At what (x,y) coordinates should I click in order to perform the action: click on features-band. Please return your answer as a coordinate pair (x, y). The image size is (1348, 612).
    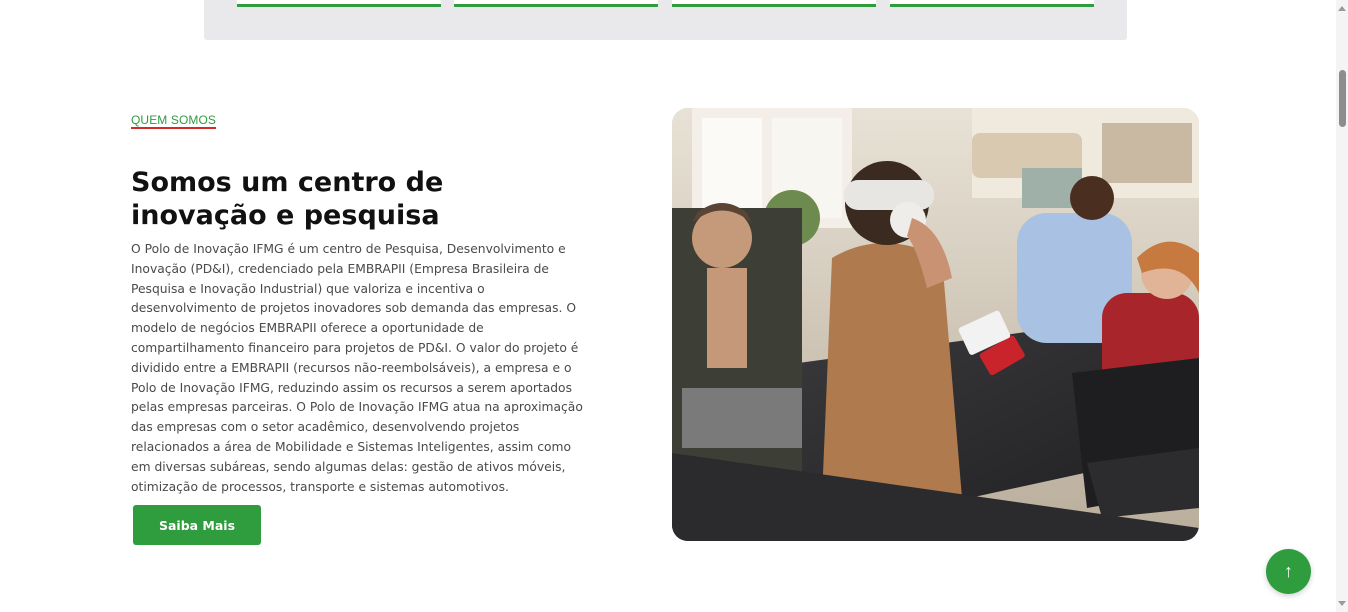
    Looking at the image, I should click on (665, 20).